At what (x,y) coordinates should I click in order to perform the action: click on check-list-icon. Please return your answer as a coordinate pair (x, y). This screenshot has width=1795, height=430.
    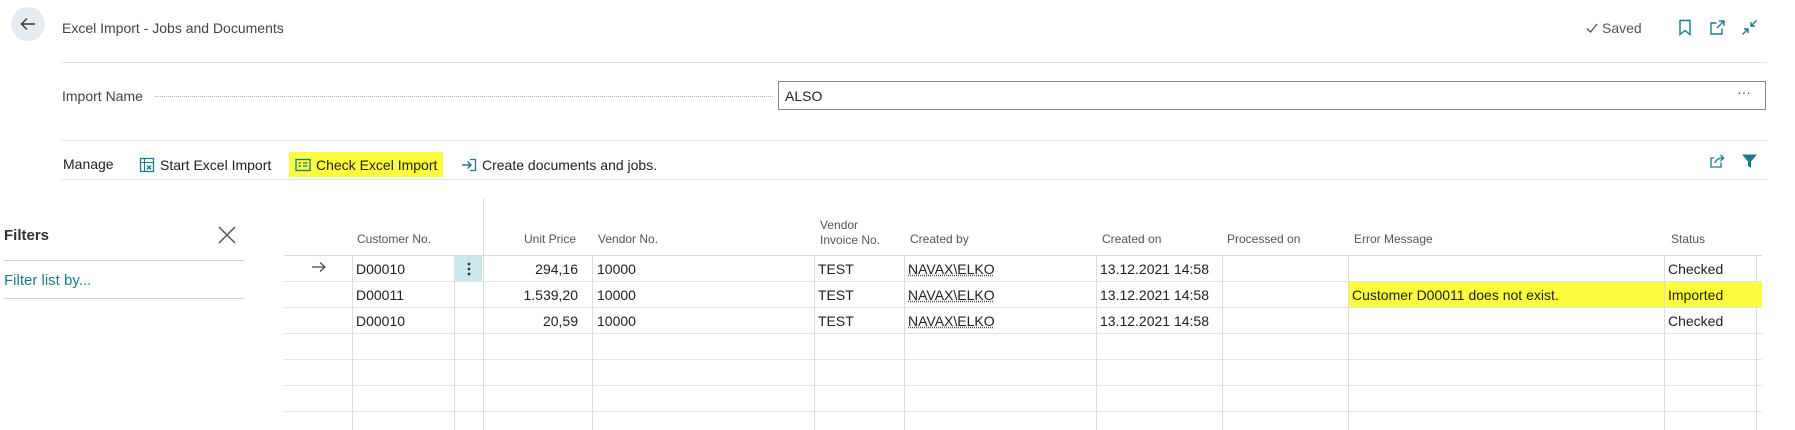
    Looking at the image, I should click on (303, 164).